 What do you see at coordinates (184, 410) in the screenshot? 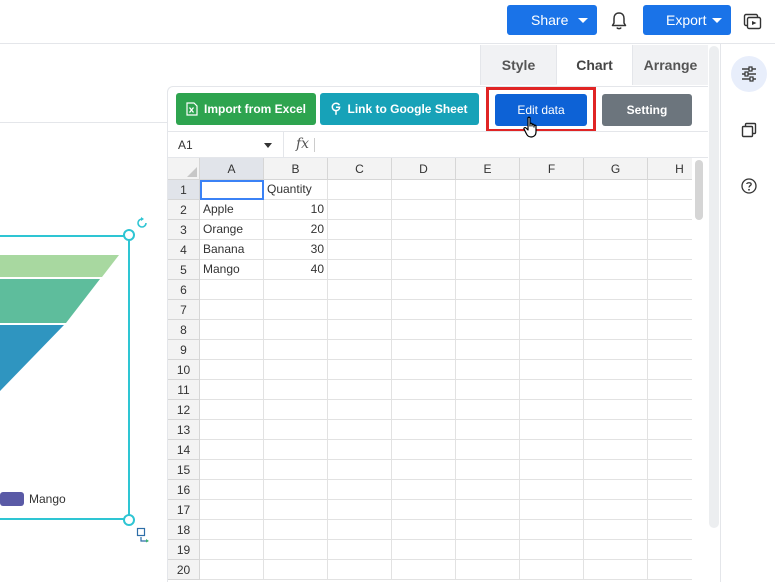
I see `row-header: 12` at bounding box center [184, 410].